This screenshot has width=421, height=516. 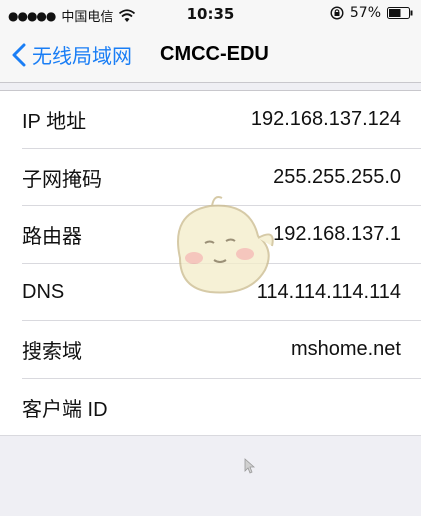 What do you see at coordinates (52, 352) in the screenshot?
I see `row-label: 搜索域` at bounding box center [52, 352].